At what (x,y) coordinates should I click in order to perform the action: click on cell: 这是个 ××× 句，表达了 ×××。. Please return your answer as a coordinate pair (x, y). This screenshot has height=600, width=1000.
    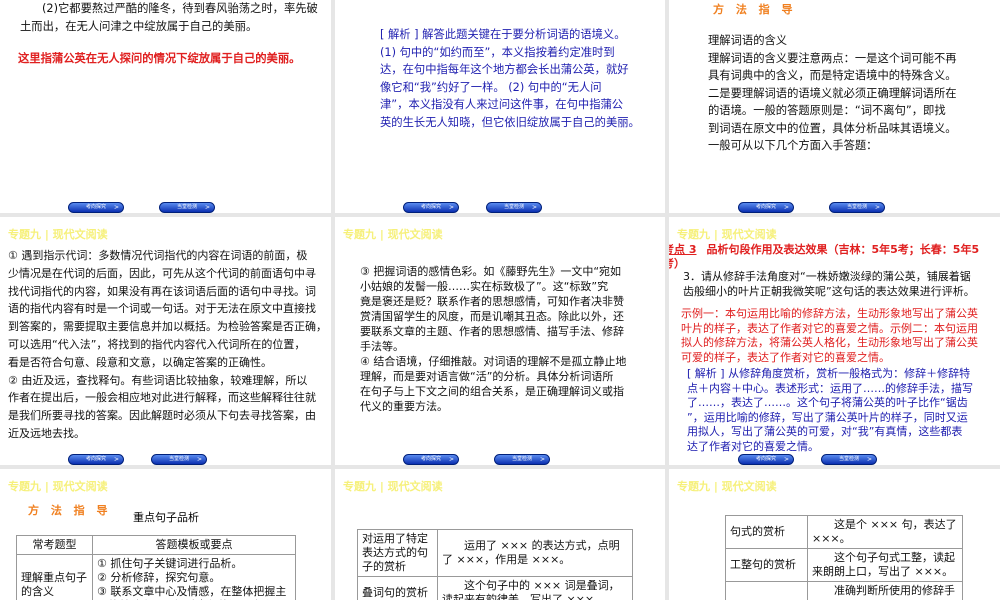
    Looking at the image, I should click on (885, 532).